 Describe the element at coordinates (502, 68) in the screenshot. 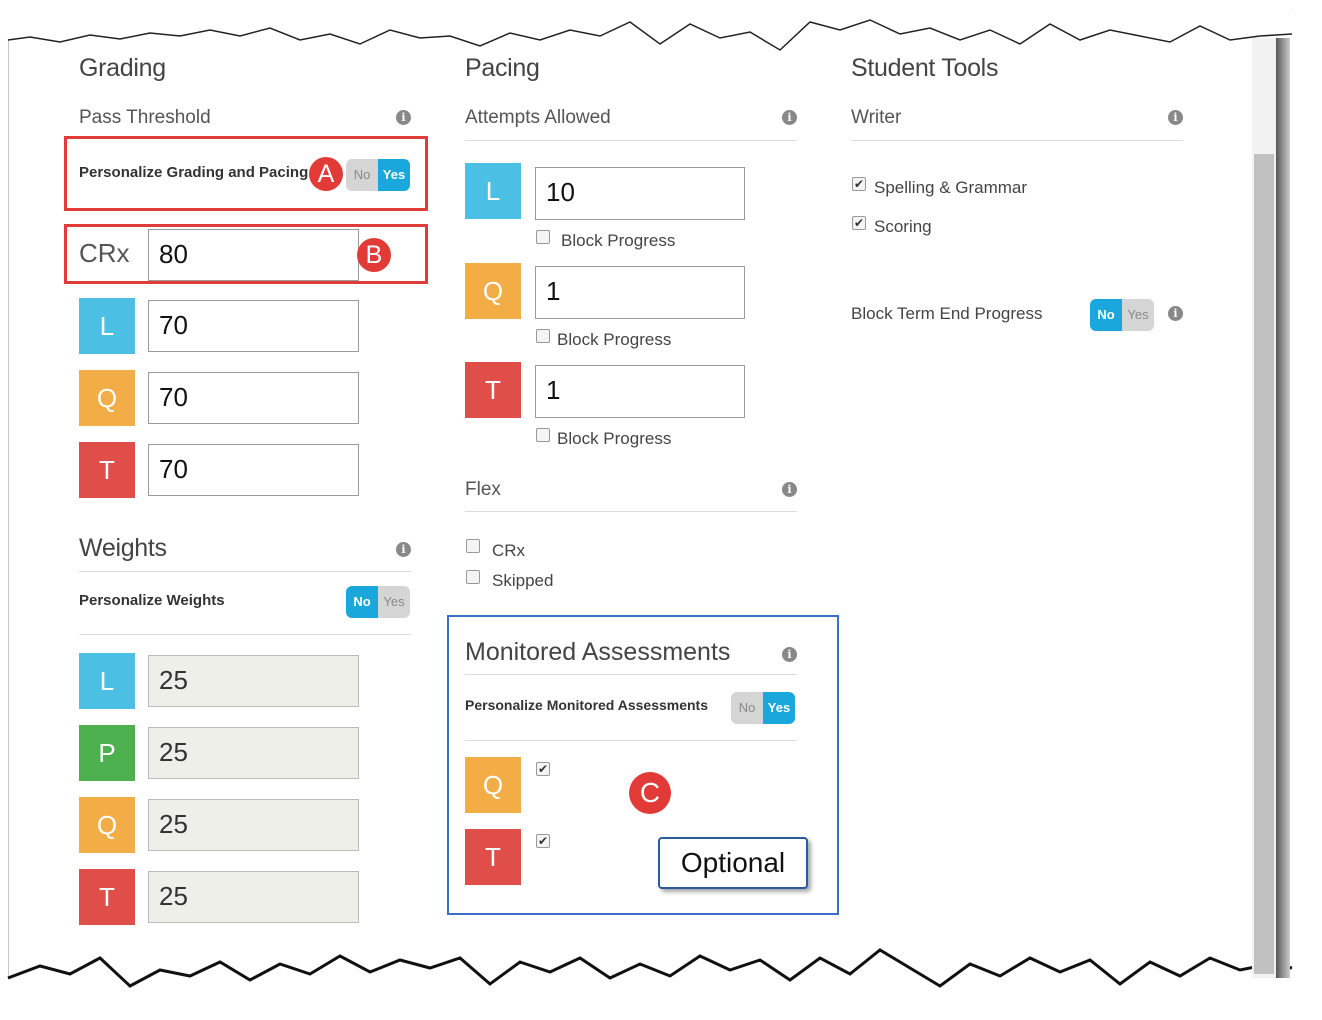

I see `pacing-title: Pacing` at that location.